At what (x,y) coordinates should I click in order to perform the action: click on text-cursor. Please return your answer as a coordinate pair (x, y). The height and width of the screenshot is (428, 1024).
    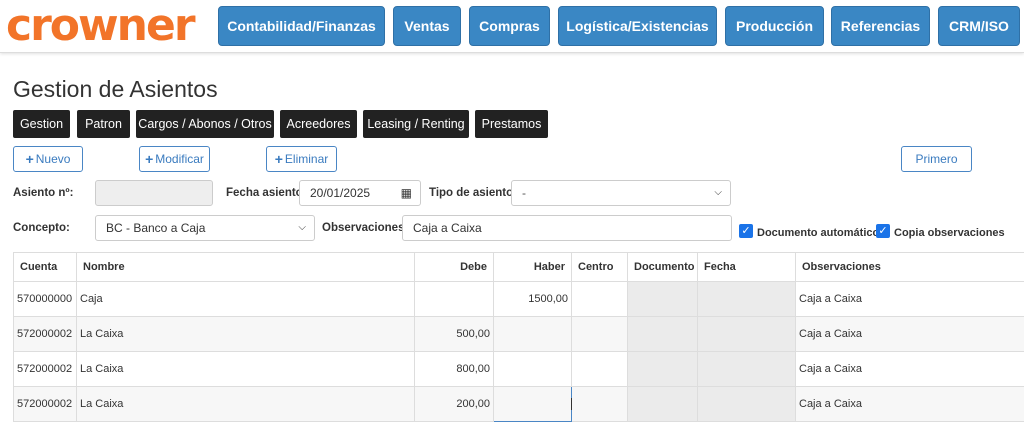
    Looking at the image, I should click on (571, 404).